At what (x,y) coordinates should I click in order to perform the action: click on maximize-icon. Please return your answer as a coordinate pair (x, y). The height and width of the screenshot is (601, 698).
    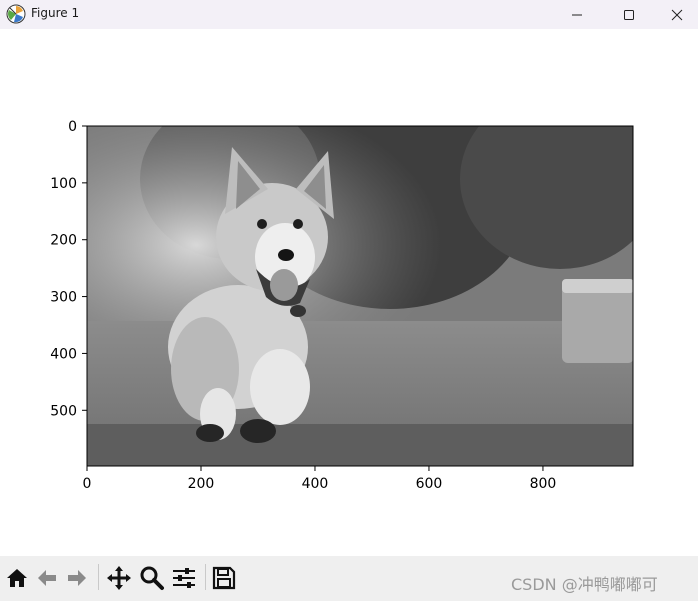
    Looking at the image, I should click on (629, 14).